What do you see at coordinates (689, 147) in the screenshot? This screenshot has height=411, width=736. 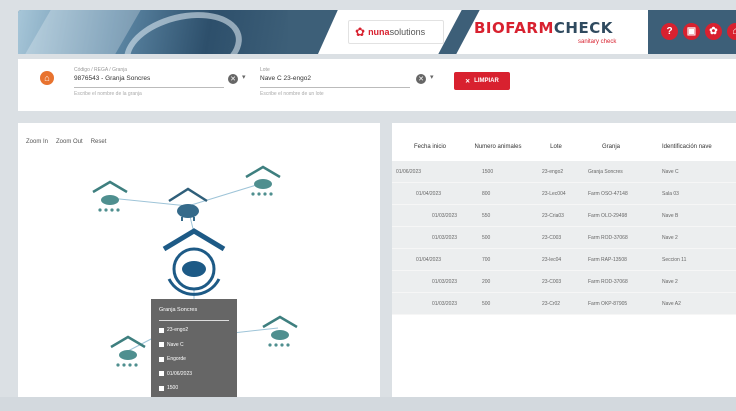 I see `col-identificacion-nave: Identificación nave` at bounding box center [689, 147].